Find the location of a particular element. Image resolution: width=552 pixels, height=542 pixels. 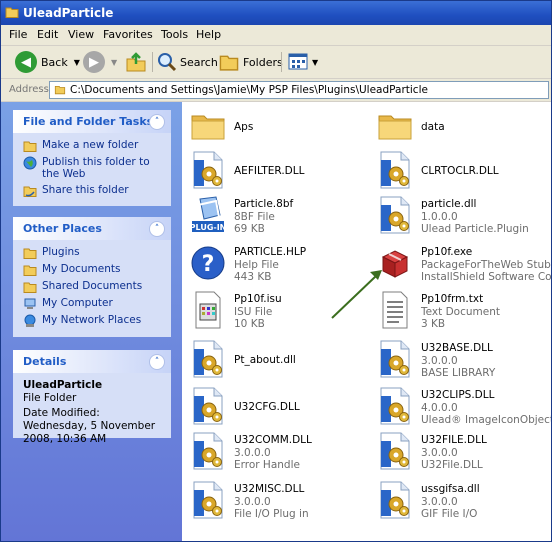

place-shared-documents: Shared Documents is located at coordinates (82, 287).